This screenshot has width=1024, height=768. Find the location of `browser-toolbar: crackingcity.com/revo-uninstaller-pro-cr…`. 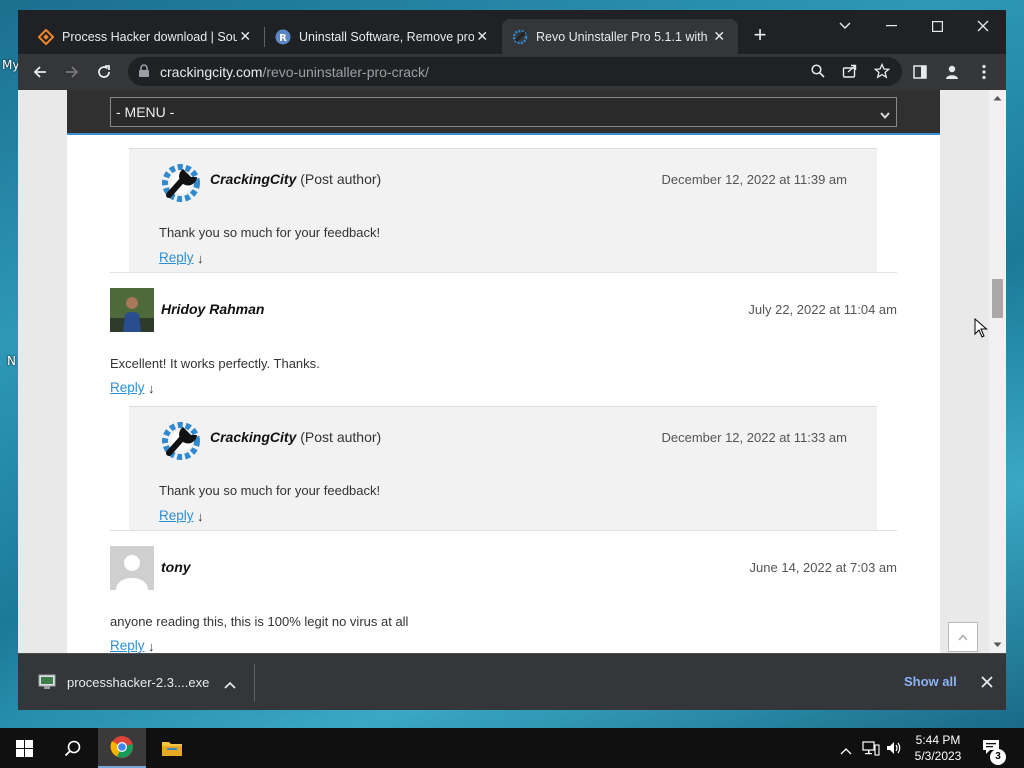

browser-toolbar: crackingcity.com/revo-uninstaller-pro-cr… is located at coordinates (512, 72).